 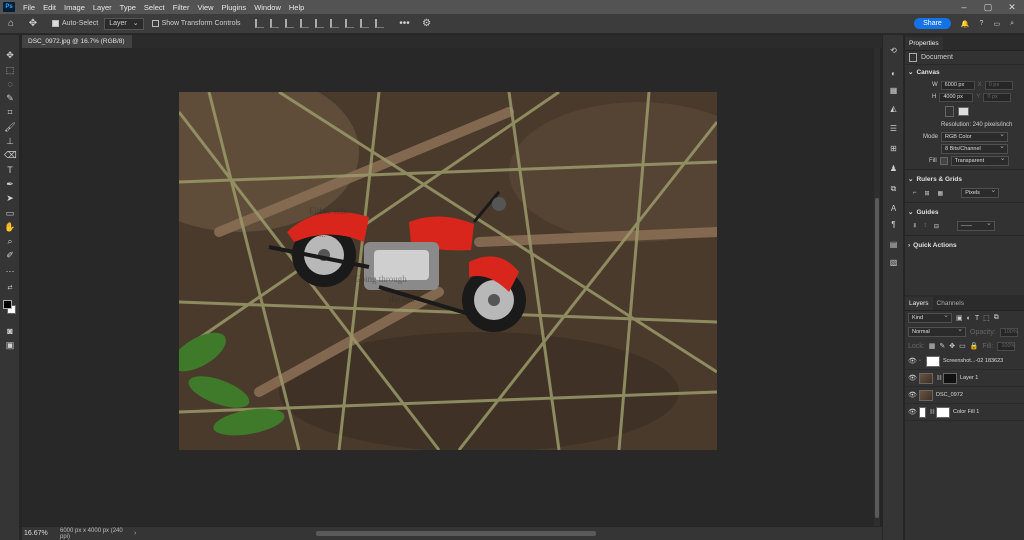 What do you see at coordinates (974, 346) in the screenshot?
I see `lock-all-icon: 🔒` at bounding box center [974, 346].